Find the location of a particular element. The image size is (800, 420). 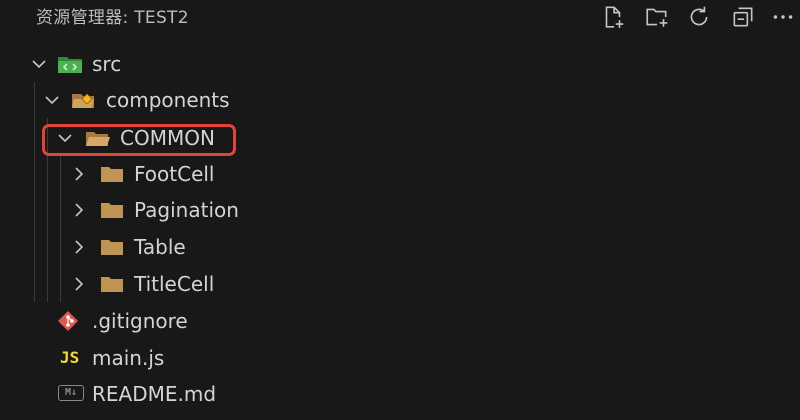

git-icon is located at coordinates (68, 321).